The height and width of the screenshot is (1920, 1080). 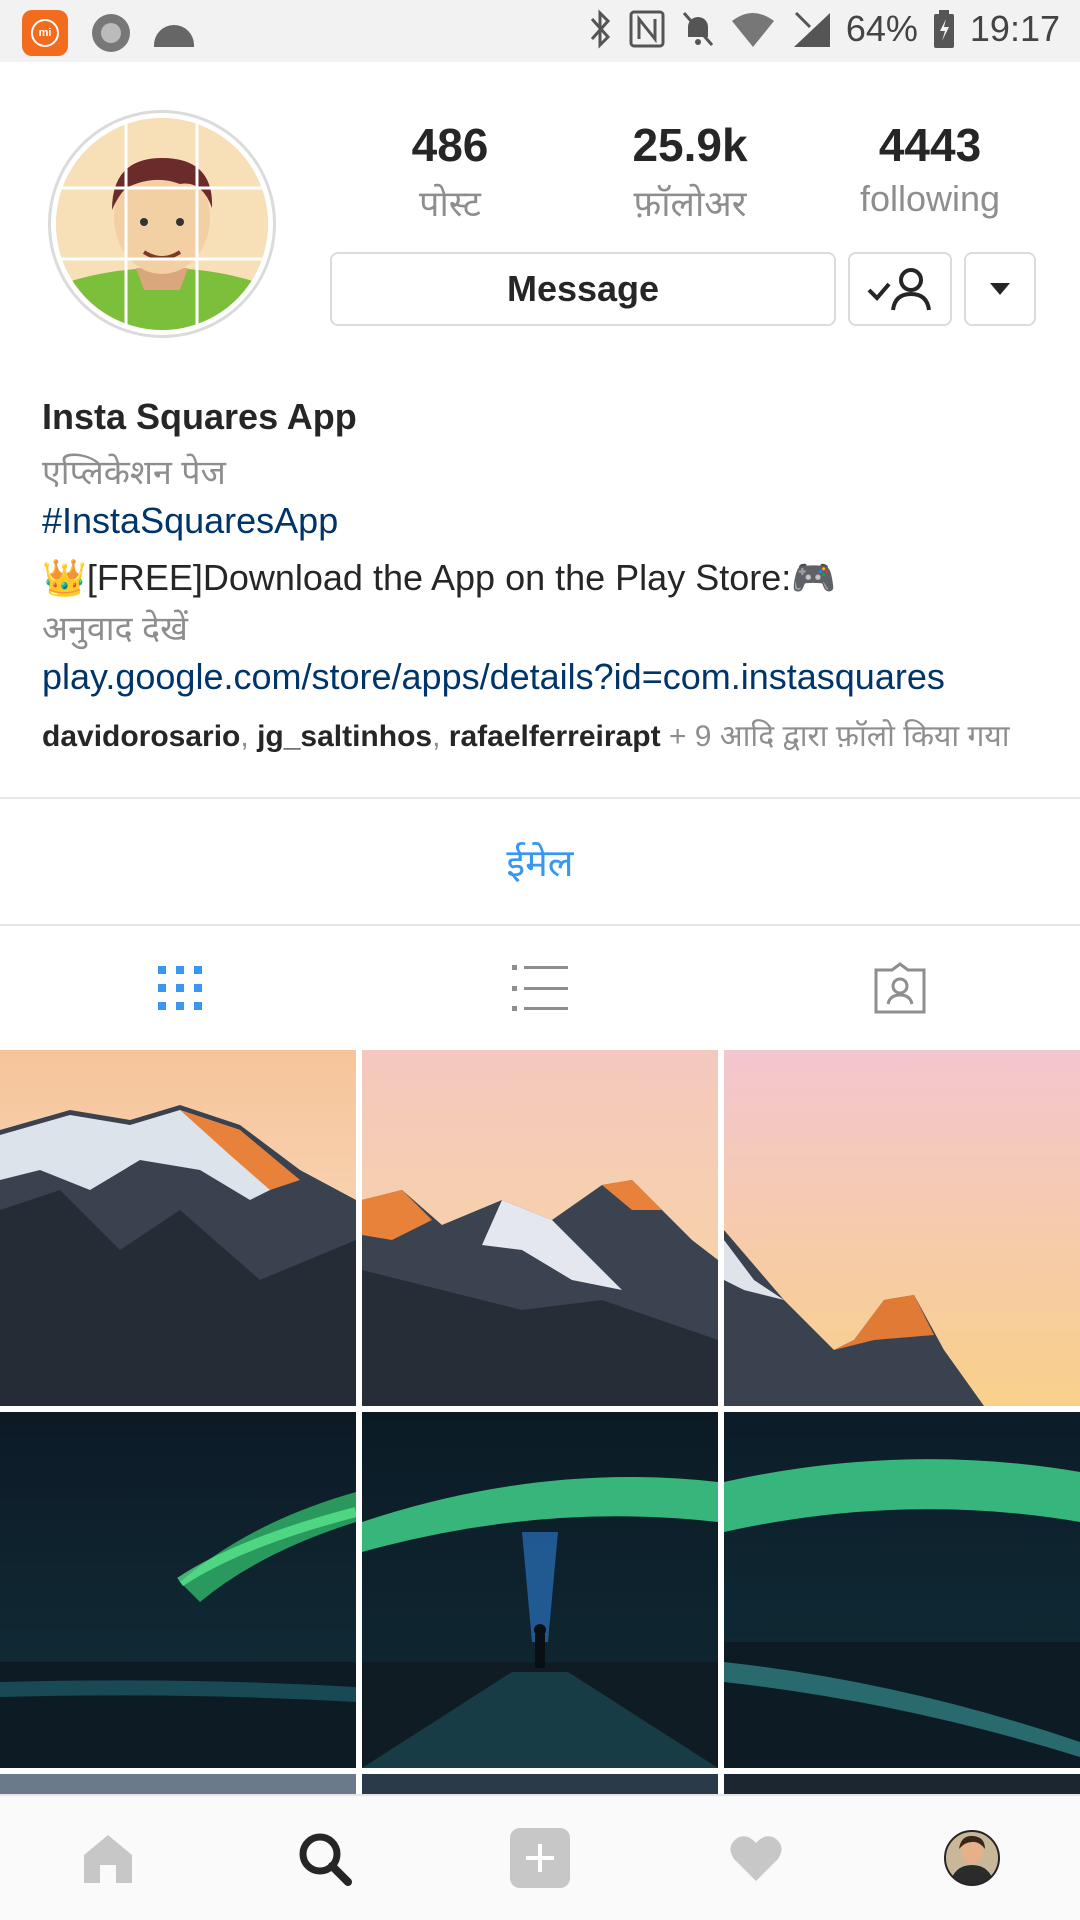 I want to click on tab-tagged, so click(x=900, y=988).